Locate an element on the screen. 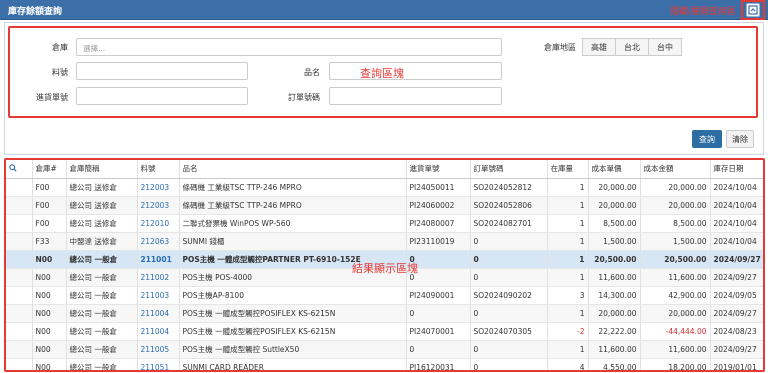  column-header: 成本金額 is located at coordinates (675, 169).